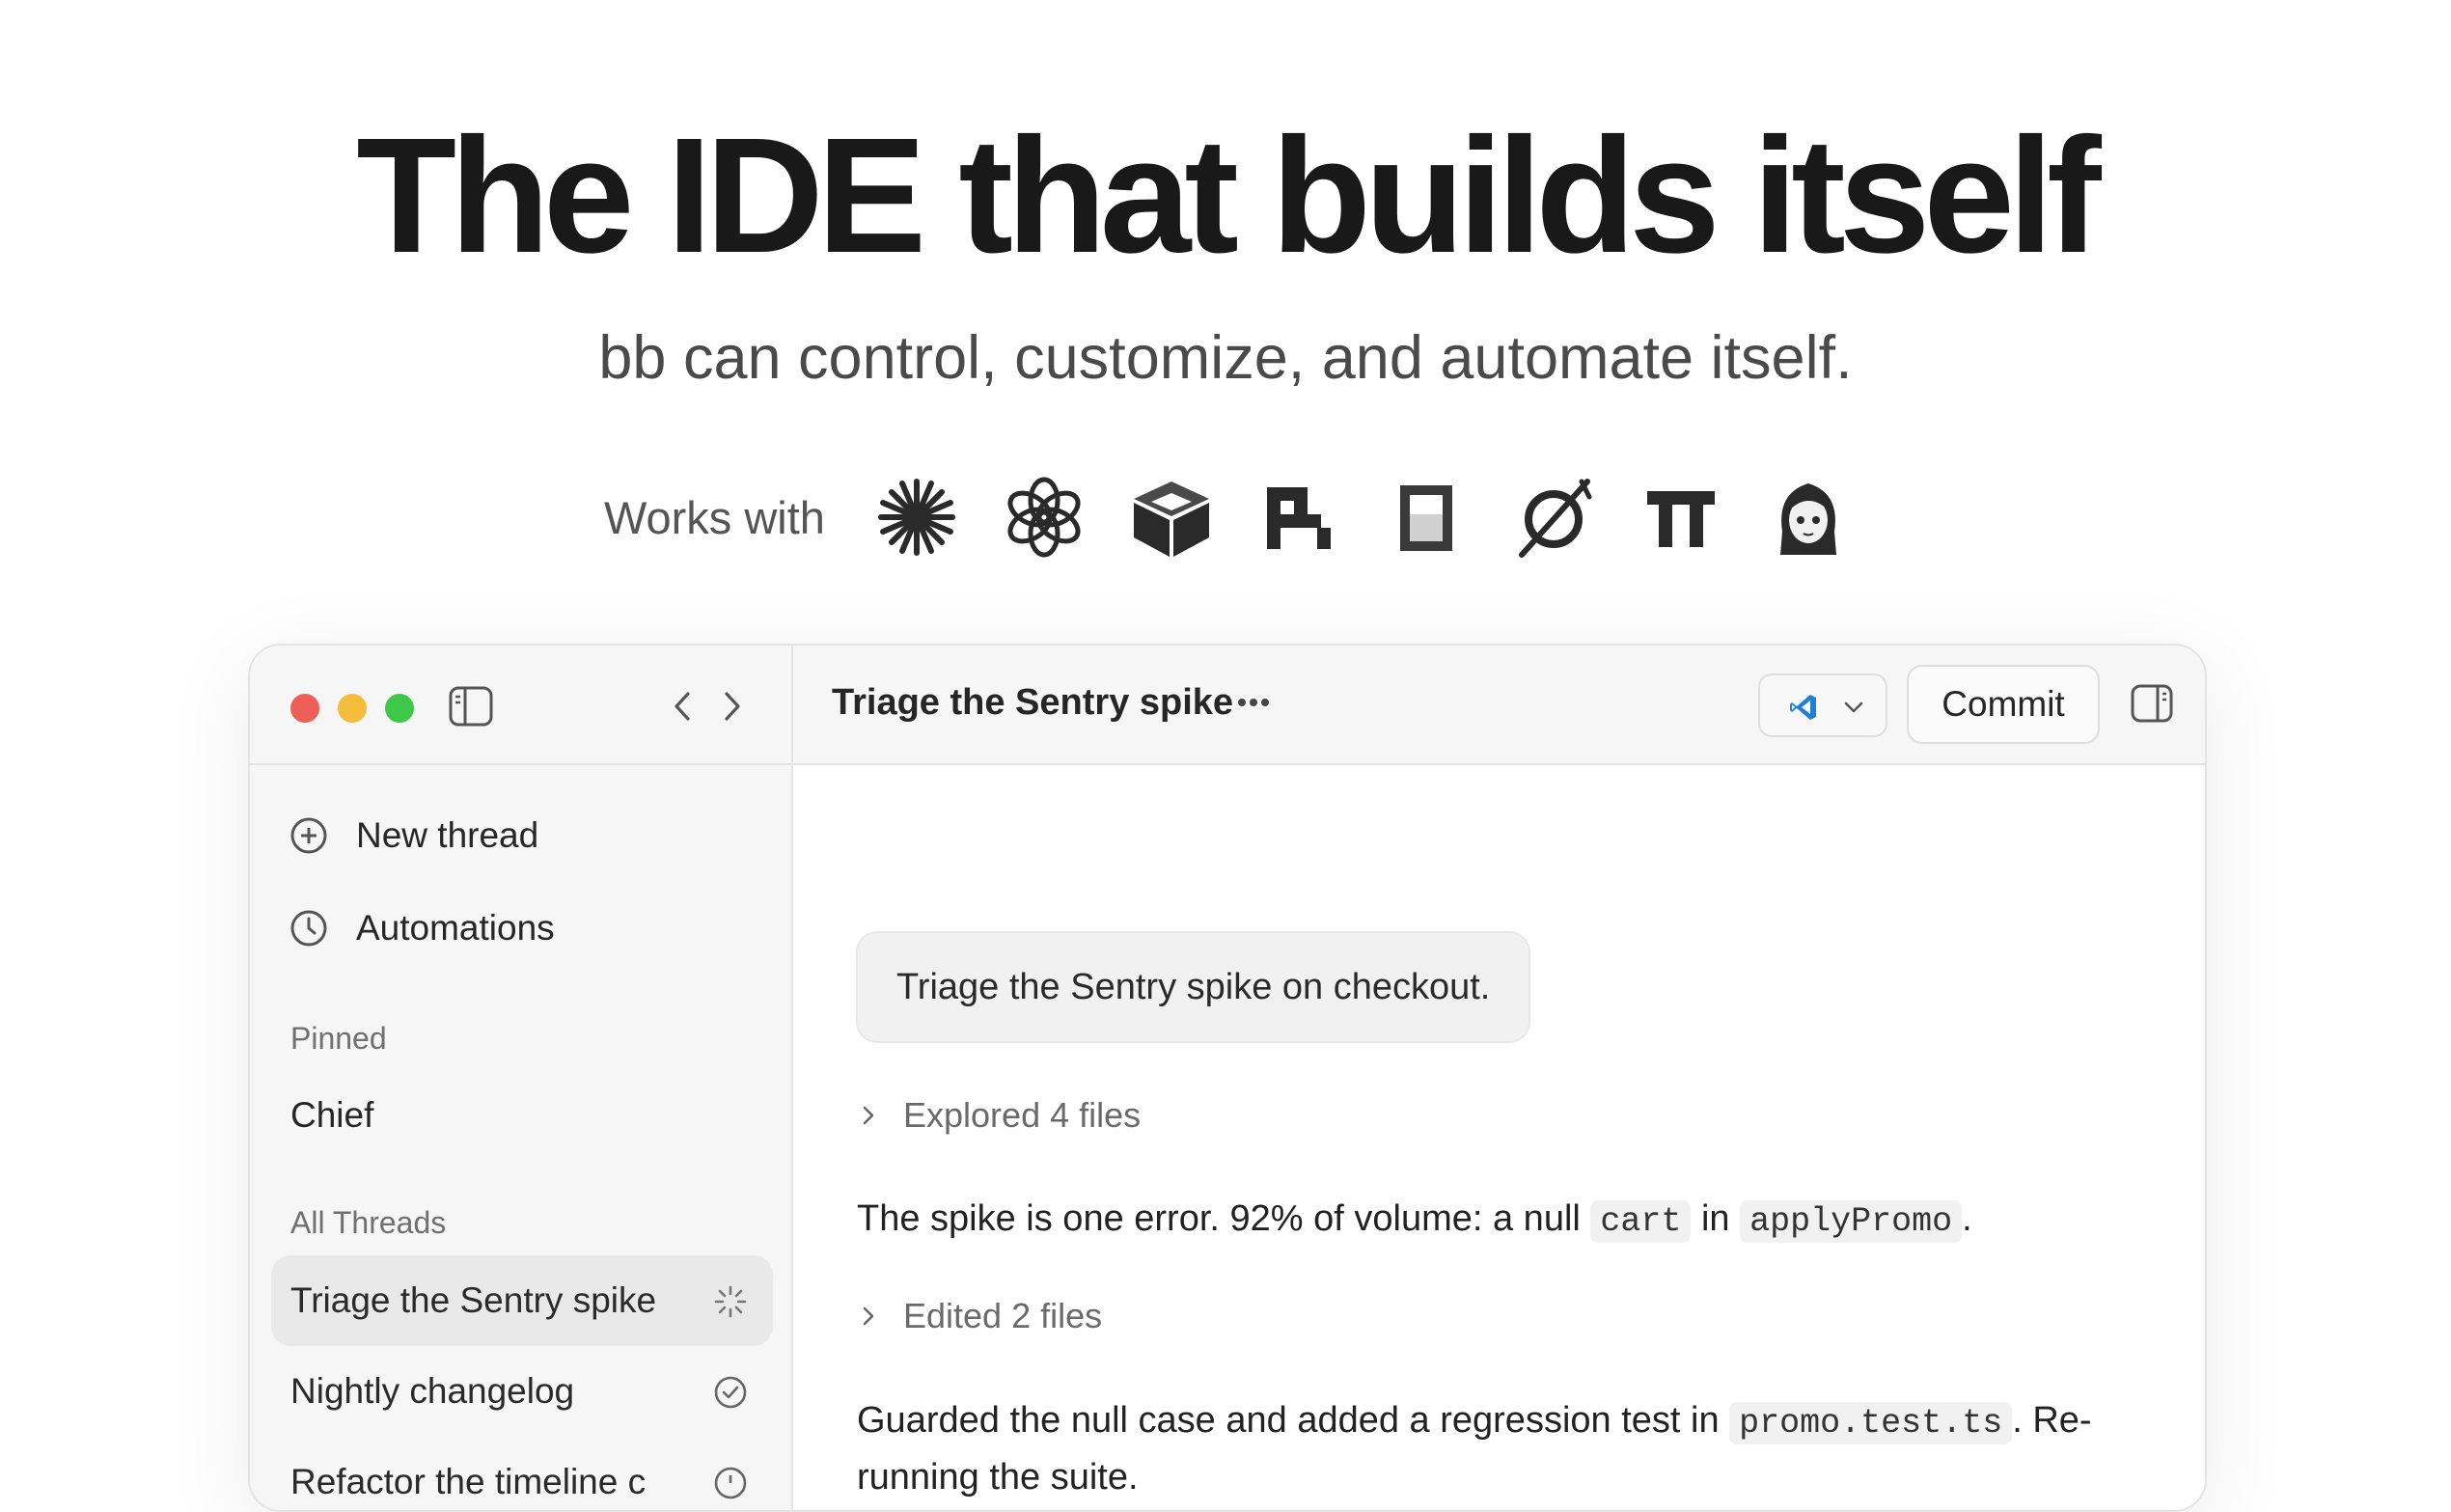 The height and width of the screenshot is (1512, 2451). I want to click on edited-files-label: Edited 2 files, so click(1003, 1315).